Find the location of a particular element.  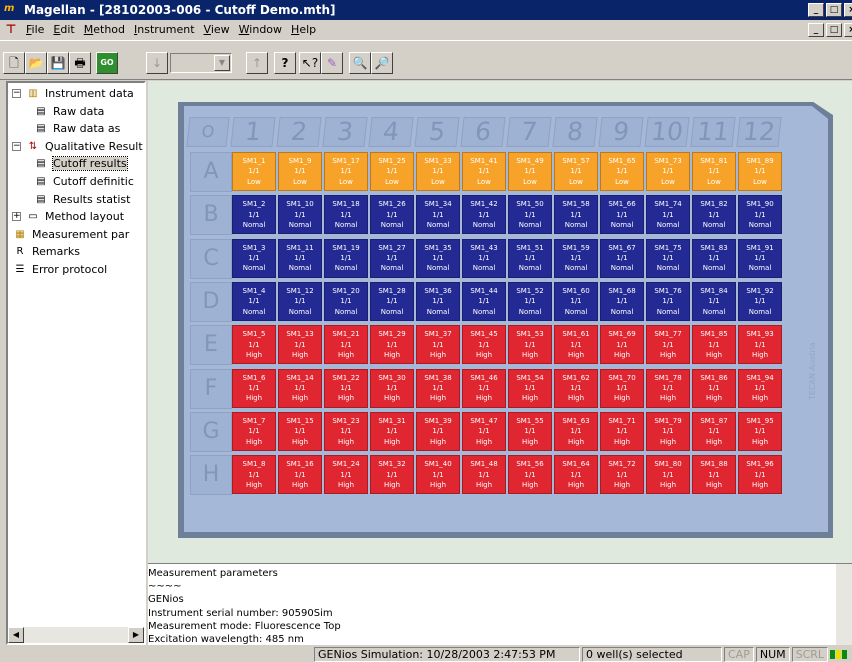

up-arrow-icon: ↑ is located at coordinates (257, 63).